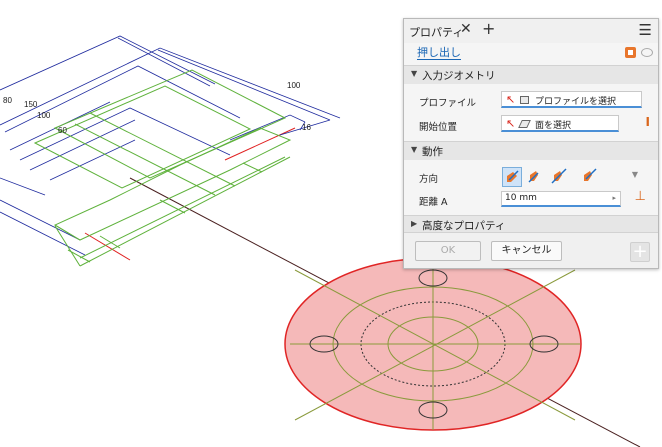 This screenshot has height=447, width=662. What do you see at coordinates (536, 177) in the screenshot?
I see `direction-flipped-button` at bounding box center [536, 177].